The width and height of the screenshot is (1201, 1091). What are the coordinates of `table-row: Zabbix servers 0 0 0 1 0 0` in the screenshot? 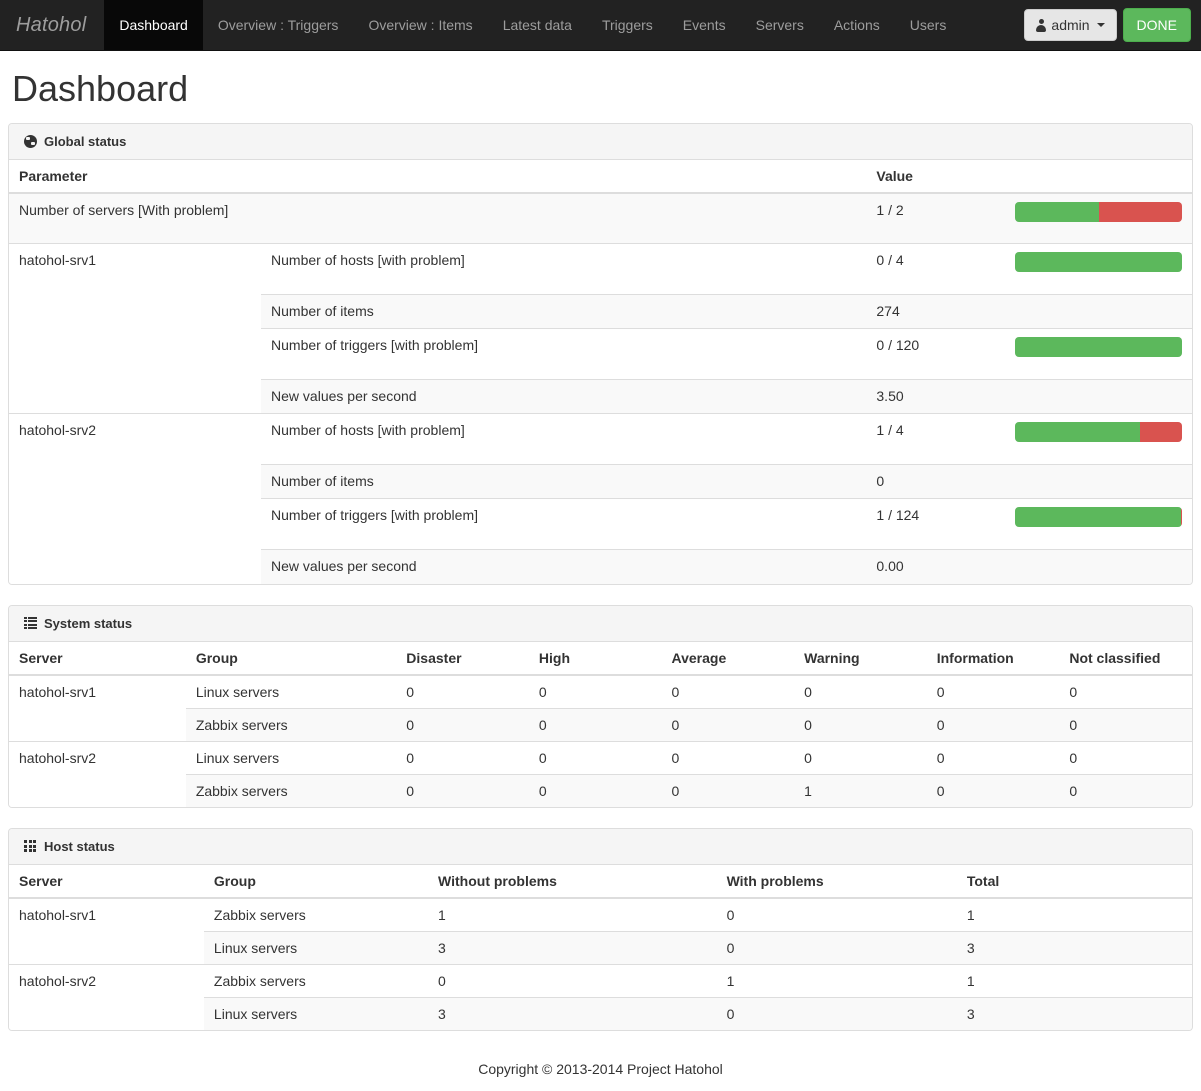 It's located at (600, 790).